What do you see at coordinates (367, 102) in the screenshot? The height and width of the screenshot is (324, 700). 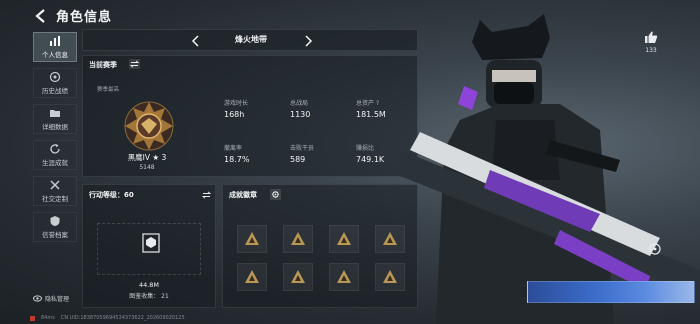 I see `stat-label: 总资产 ?` at bounding box center [367, 102].